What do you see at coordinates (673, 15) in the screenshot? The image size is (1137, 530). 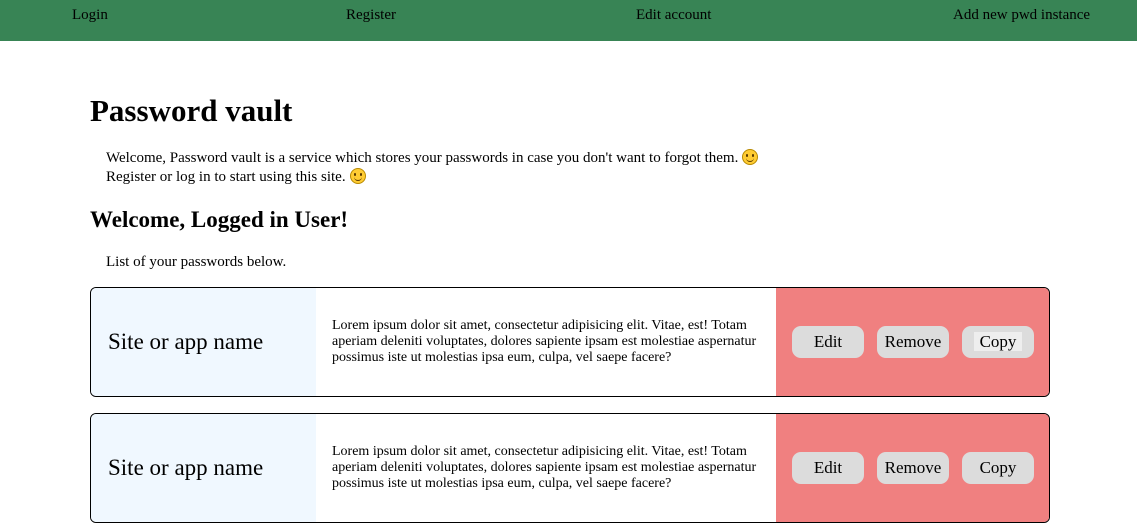 I see `nav-edit-account-link: Edit account` at bounding box center [673, 15].